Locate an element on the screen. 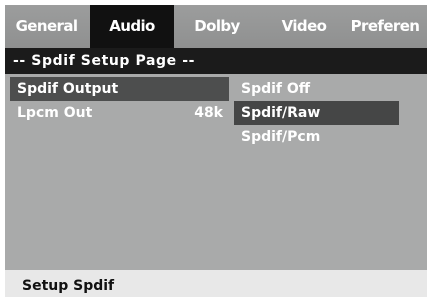 This screenshot has width=436, height=302. tab-preferences: Preferen is located at coordinates (385, 26).